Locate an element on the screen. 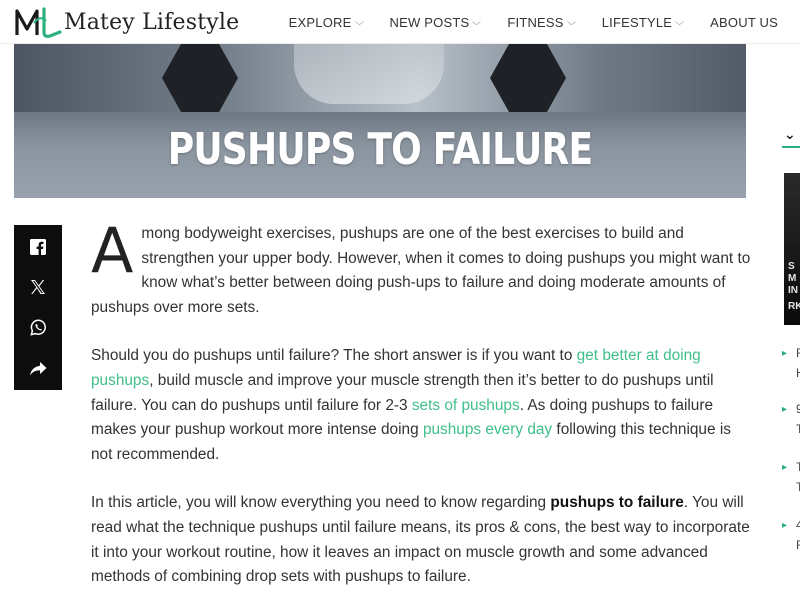  whatsapp-icon is located at coordinates (37, 327).